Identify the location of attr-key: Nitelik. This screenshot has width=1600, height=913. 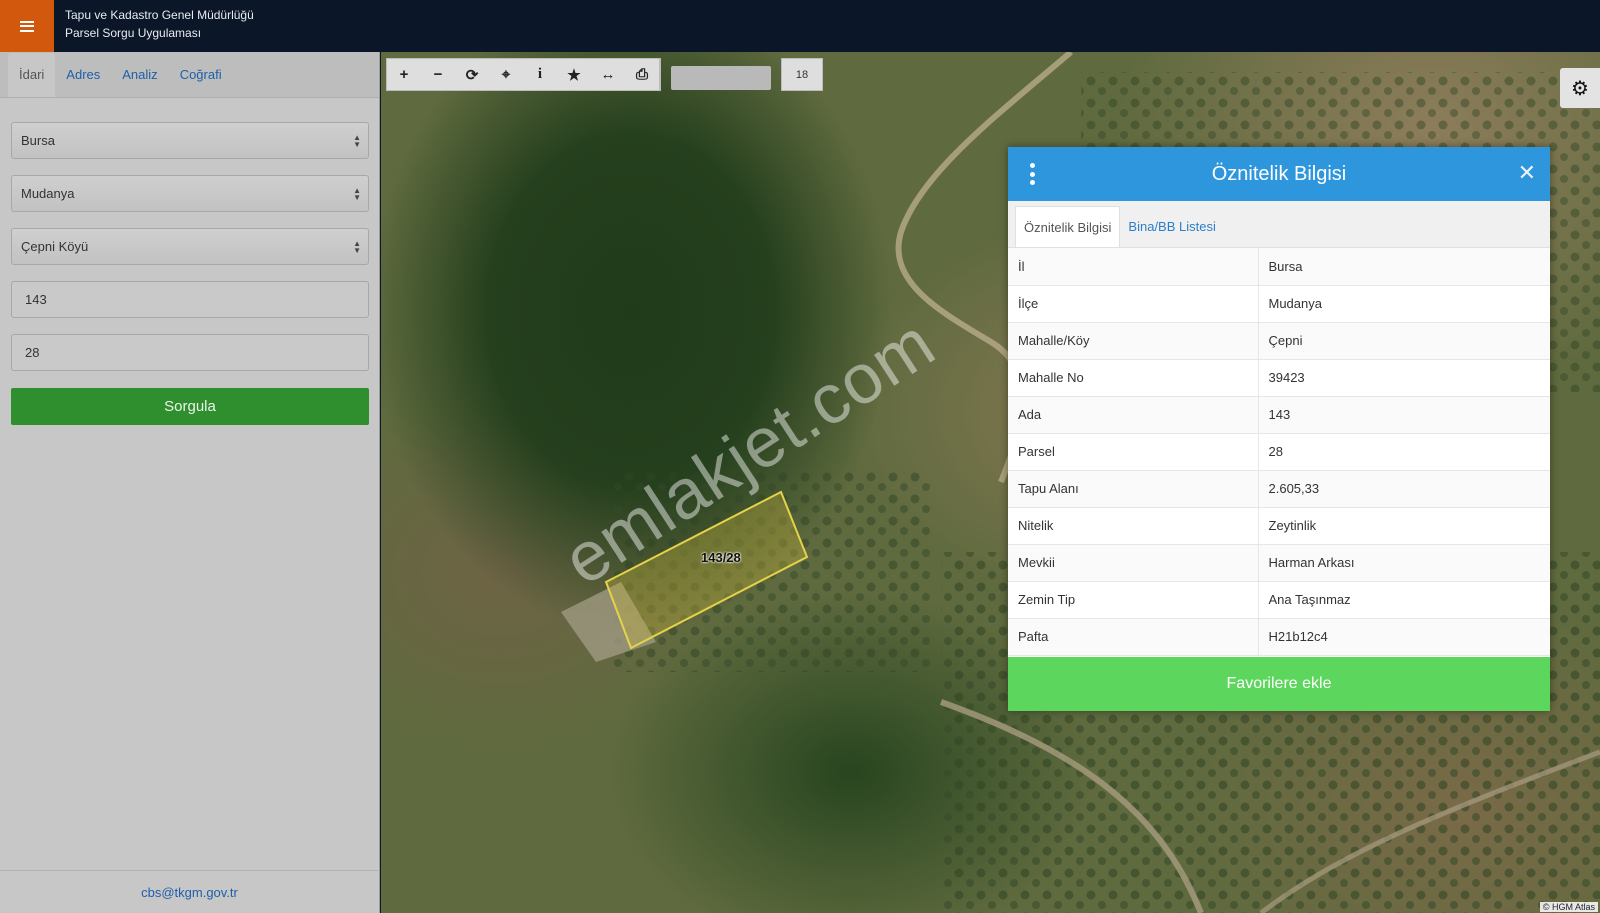
(1133, 526).